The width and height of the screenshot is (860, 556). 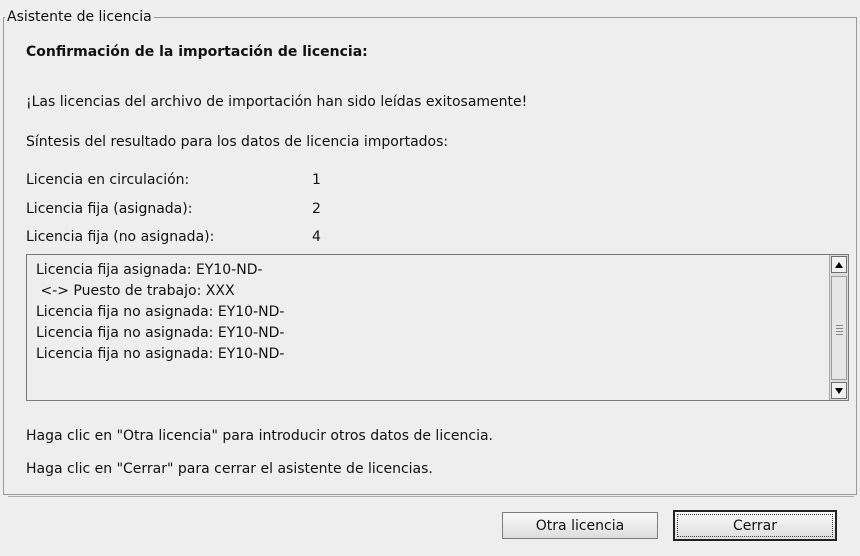 I want to click on scroll-down-button, so click(x=839, y=390).